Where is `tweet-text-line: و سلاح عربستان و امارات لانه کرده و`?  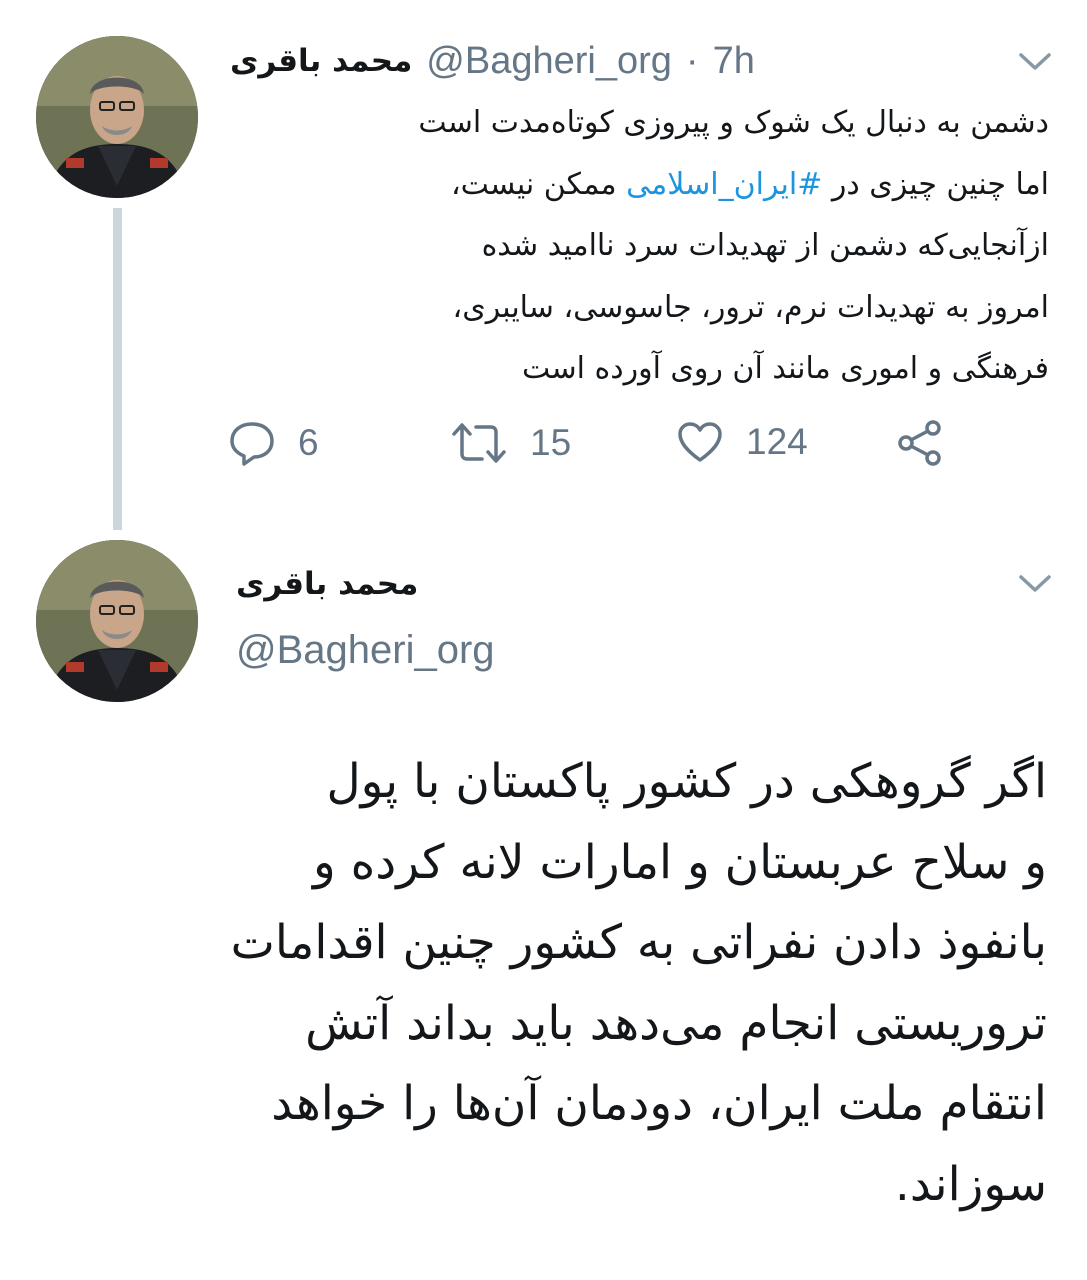 tweet-text-line: و سلاح عربستان و امارات لانه کرده و is located at coordinates (680, 862).